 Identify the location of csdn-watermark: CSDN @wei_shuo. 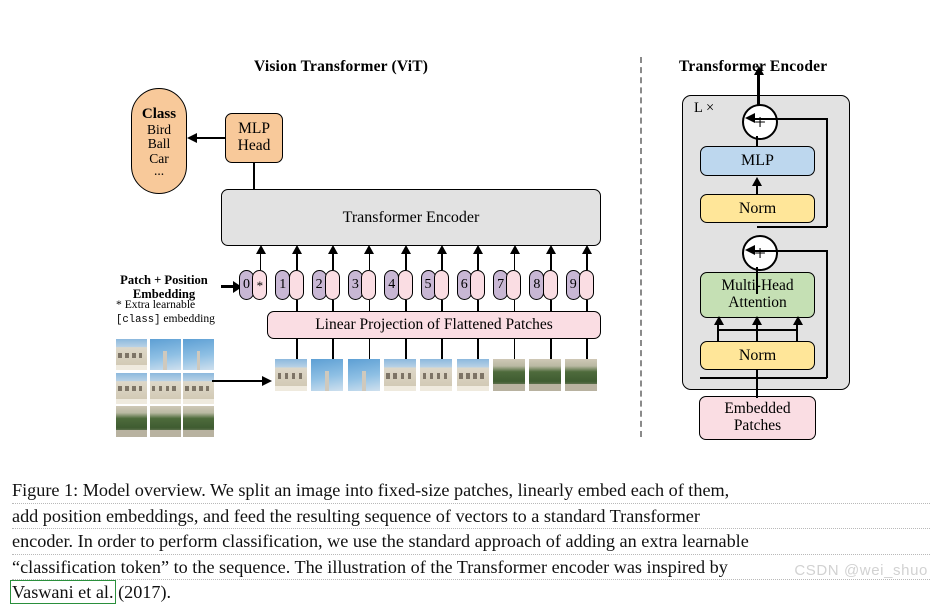
(861, 570).